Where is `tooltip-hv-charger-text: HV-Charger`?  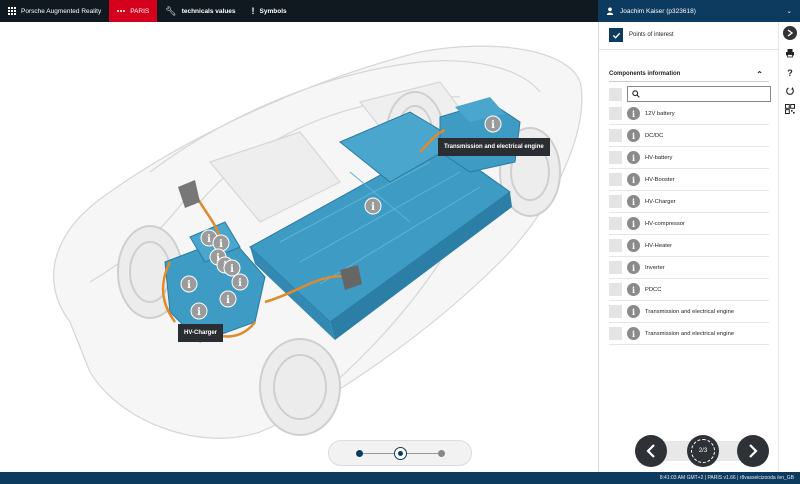 tooltip-hv-charger-text: HV-Charger is located at coordinates (201, 333).